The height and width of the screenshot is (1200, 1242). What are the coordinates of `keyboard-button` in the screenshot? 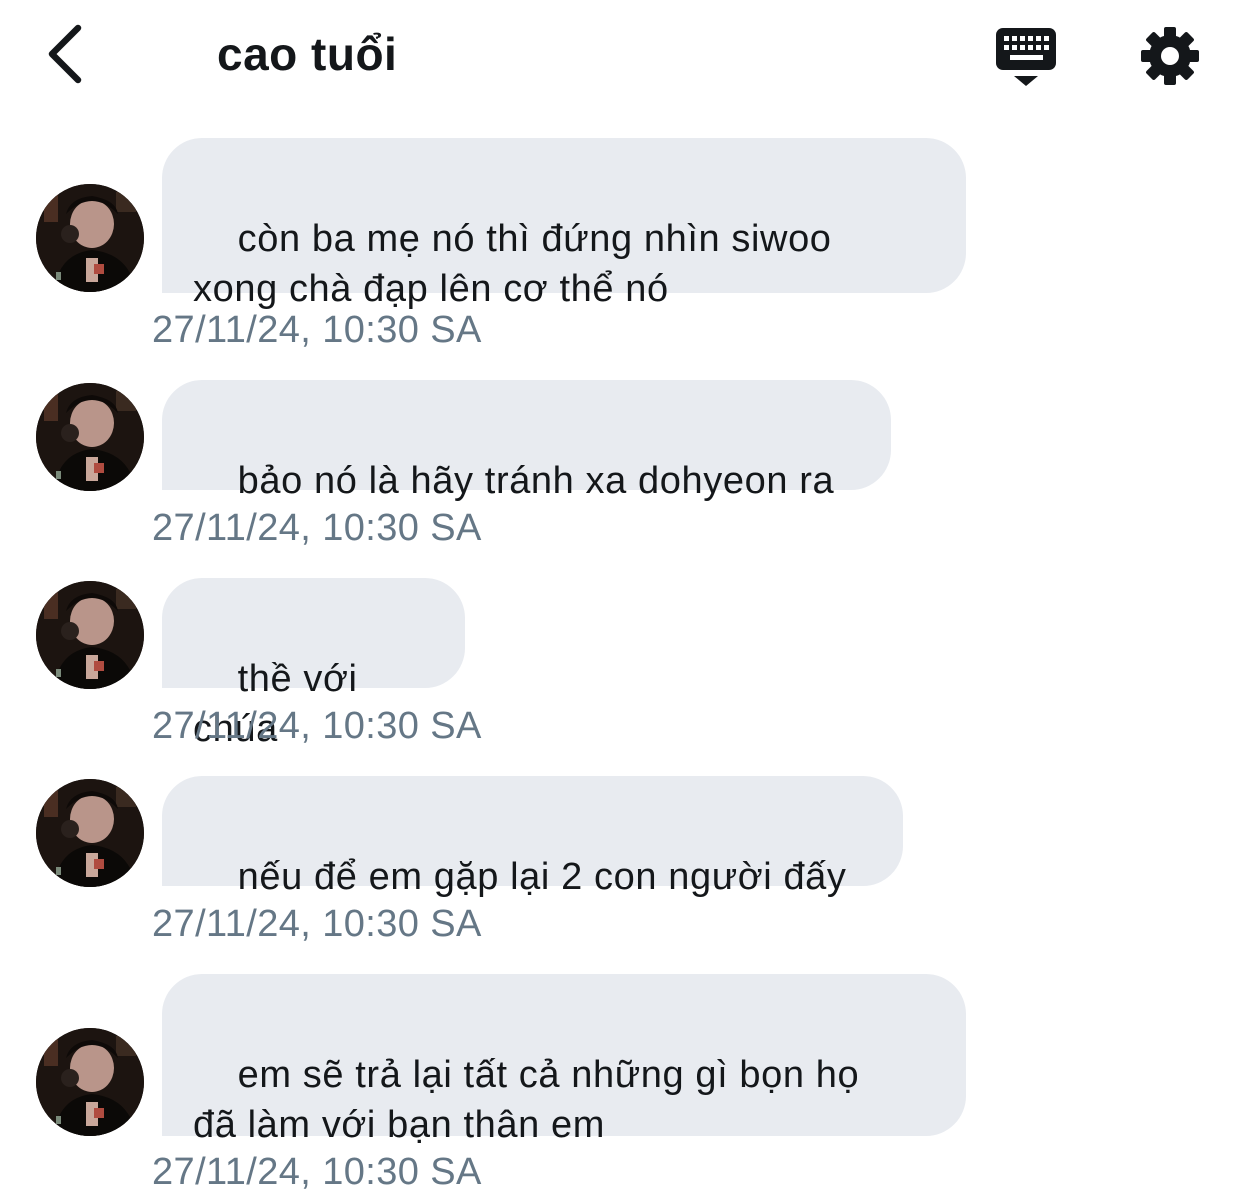 It's located at (1027, 57).